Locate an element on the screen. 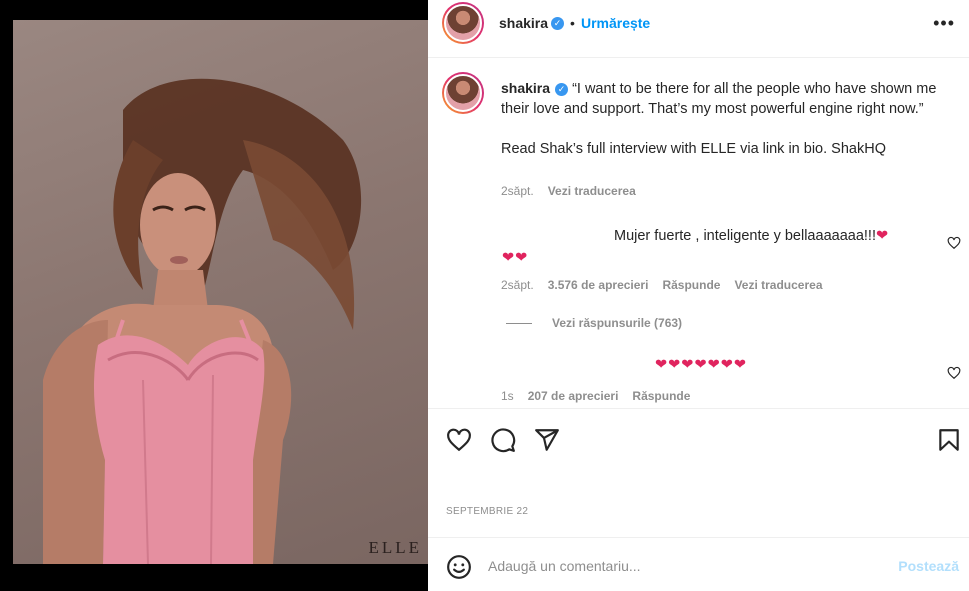  elle-watermark: ELLE is located at coordinates (395, 547).